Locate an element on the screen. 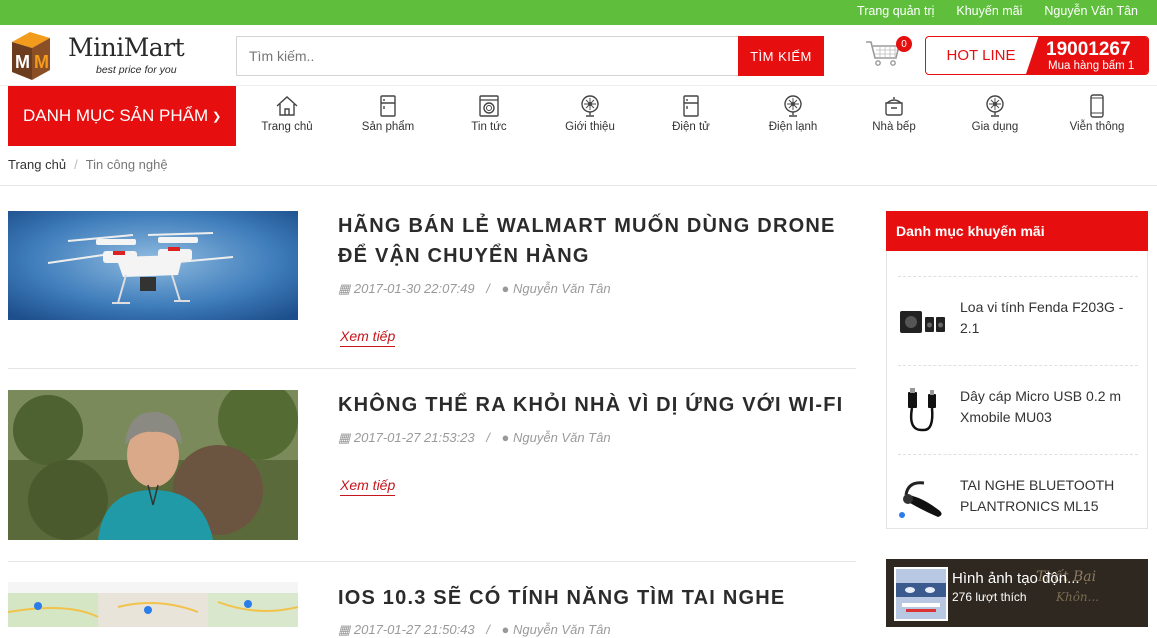 The width and height of the screenshot is (1157, 638). cart-count-badge: 0 is located at coordinates (904, 44).